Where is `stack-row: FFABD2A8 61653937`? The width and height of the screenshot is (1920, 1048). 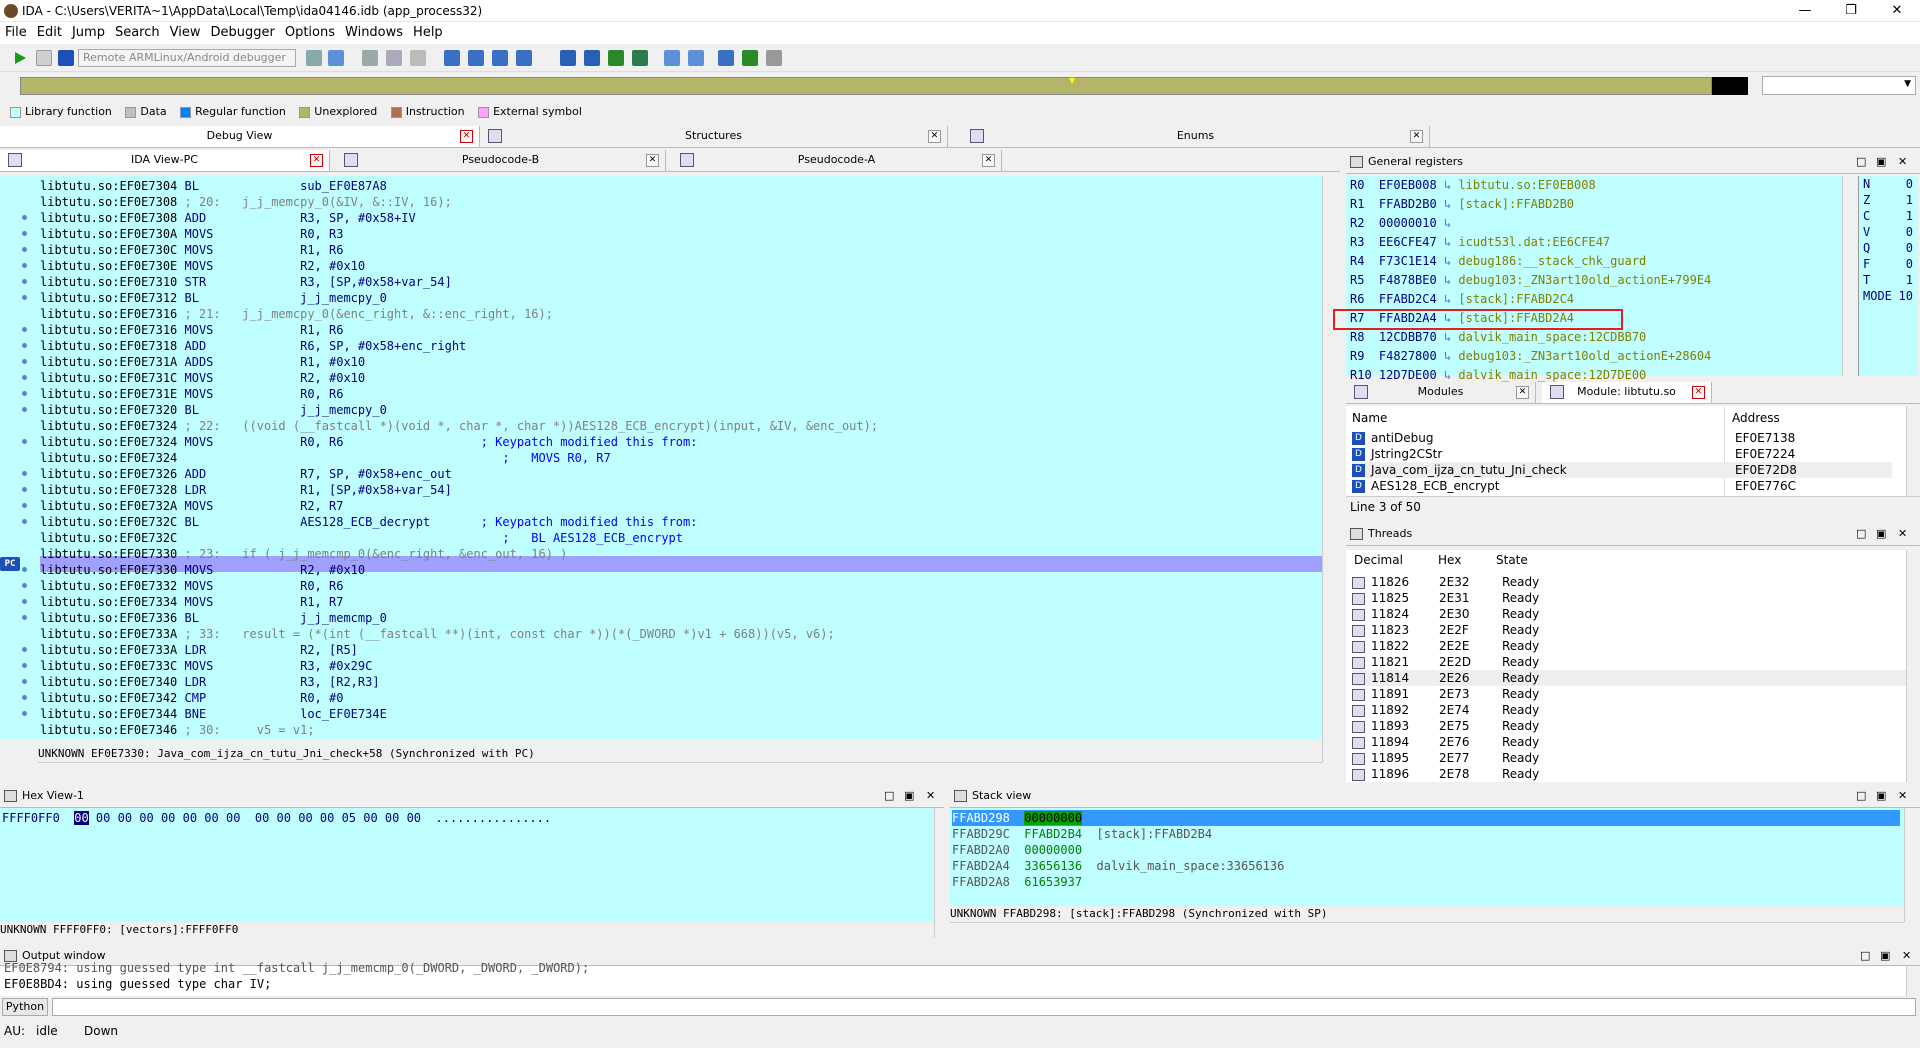
stack-row: FFABD2A8 61653937 is located at coordinates (1024, 882).